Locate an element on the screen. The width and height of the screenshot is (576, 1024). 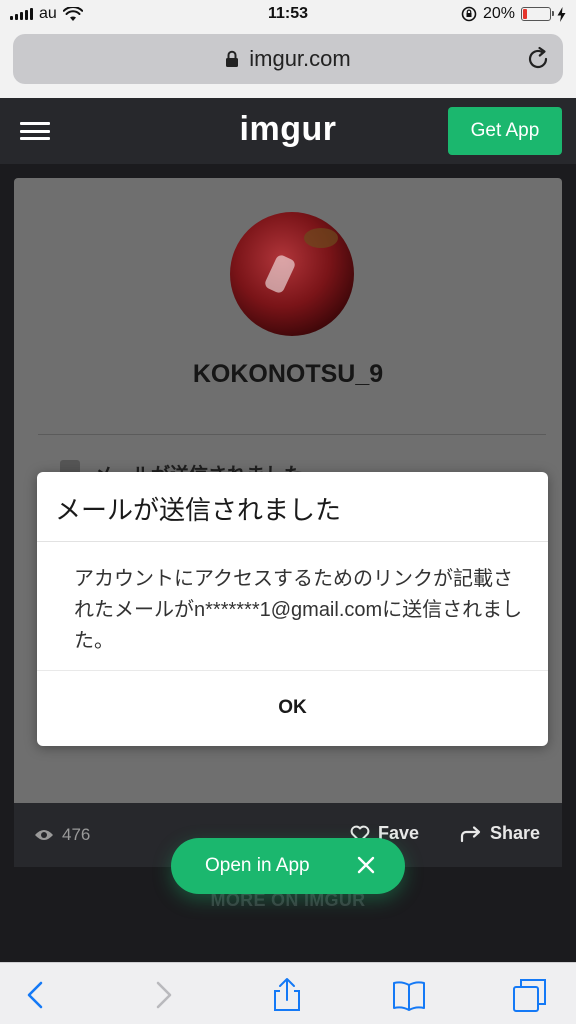
battery-percent: 20% is located at coordinates (498, 13).